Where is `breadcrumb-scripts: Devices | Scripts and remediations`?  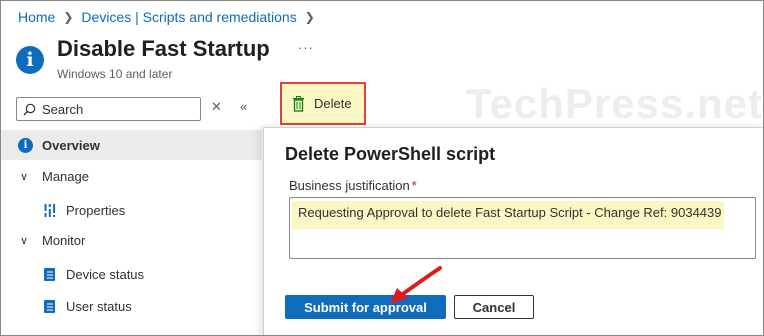
breadcrumb-scripts: Devices | Scripts and remediations is located at coordinates (188, 17).